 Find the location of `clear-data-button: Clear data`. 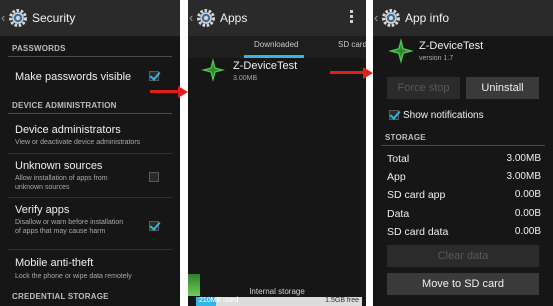

clear-data-button: Clear data is located at coordinates (463, 256).